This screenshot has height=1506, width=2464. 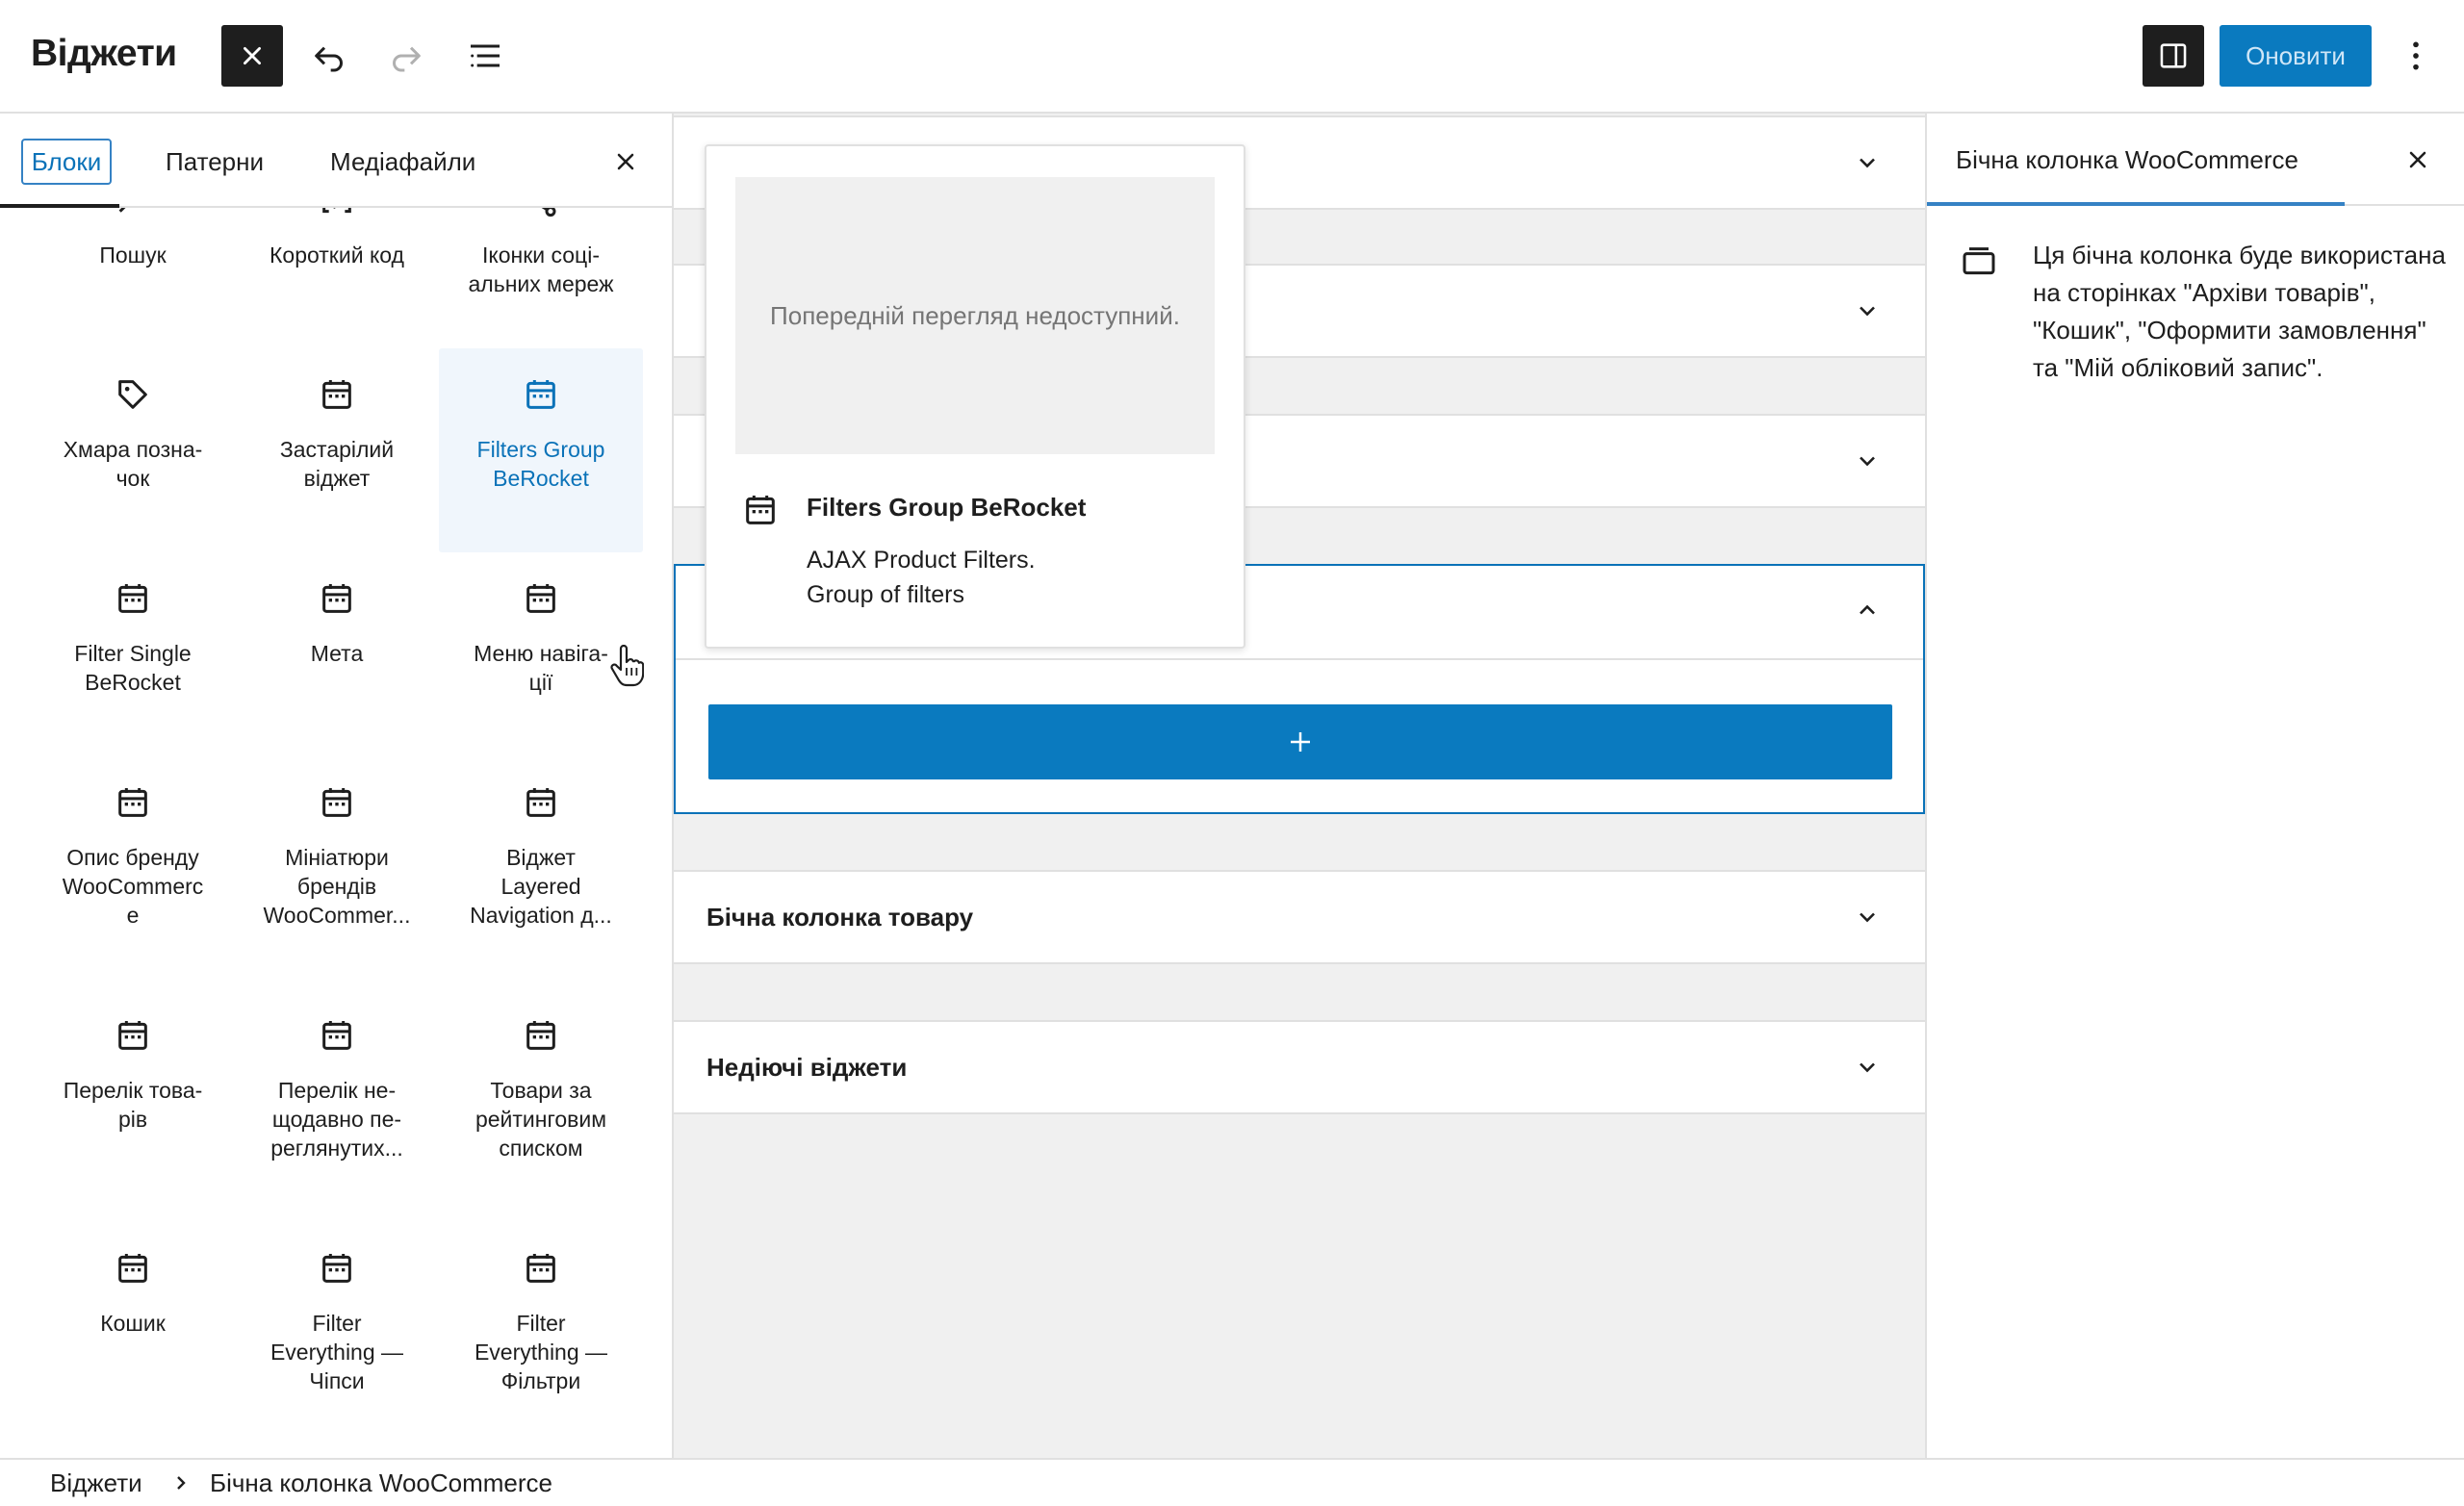 I want to click on undo-button, so click(x=329, y=56).